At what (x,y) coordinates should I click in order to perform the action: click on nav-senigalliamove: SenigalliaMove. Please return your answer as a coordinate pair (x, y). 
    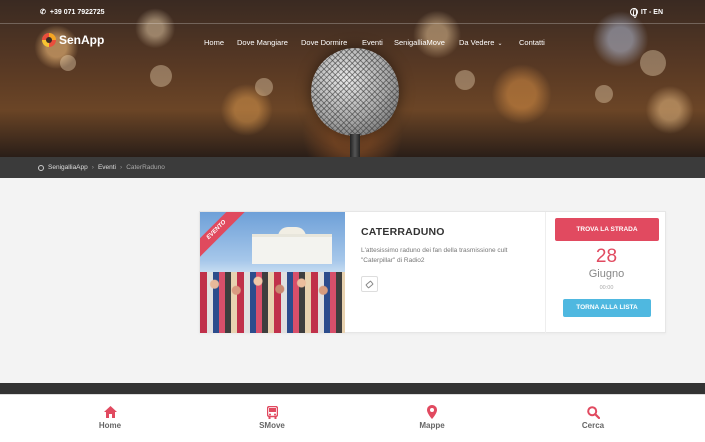
    Looking at the image, I should click on (419, 42).